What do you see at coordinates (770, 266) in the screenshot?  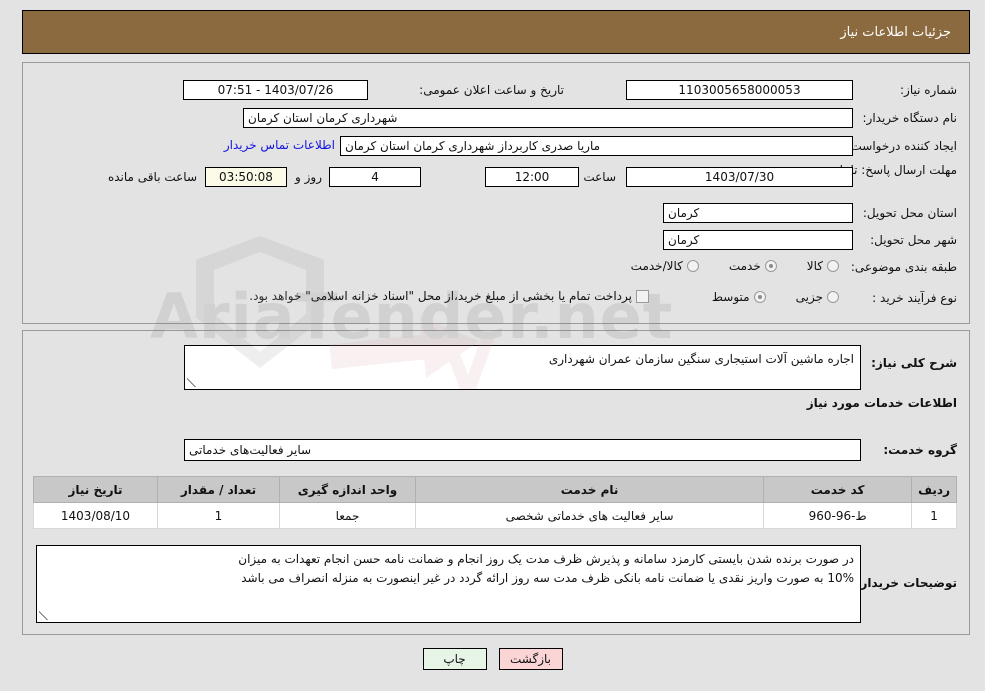 I see `radio-category-khedmat` at bounding box center [770, 266].